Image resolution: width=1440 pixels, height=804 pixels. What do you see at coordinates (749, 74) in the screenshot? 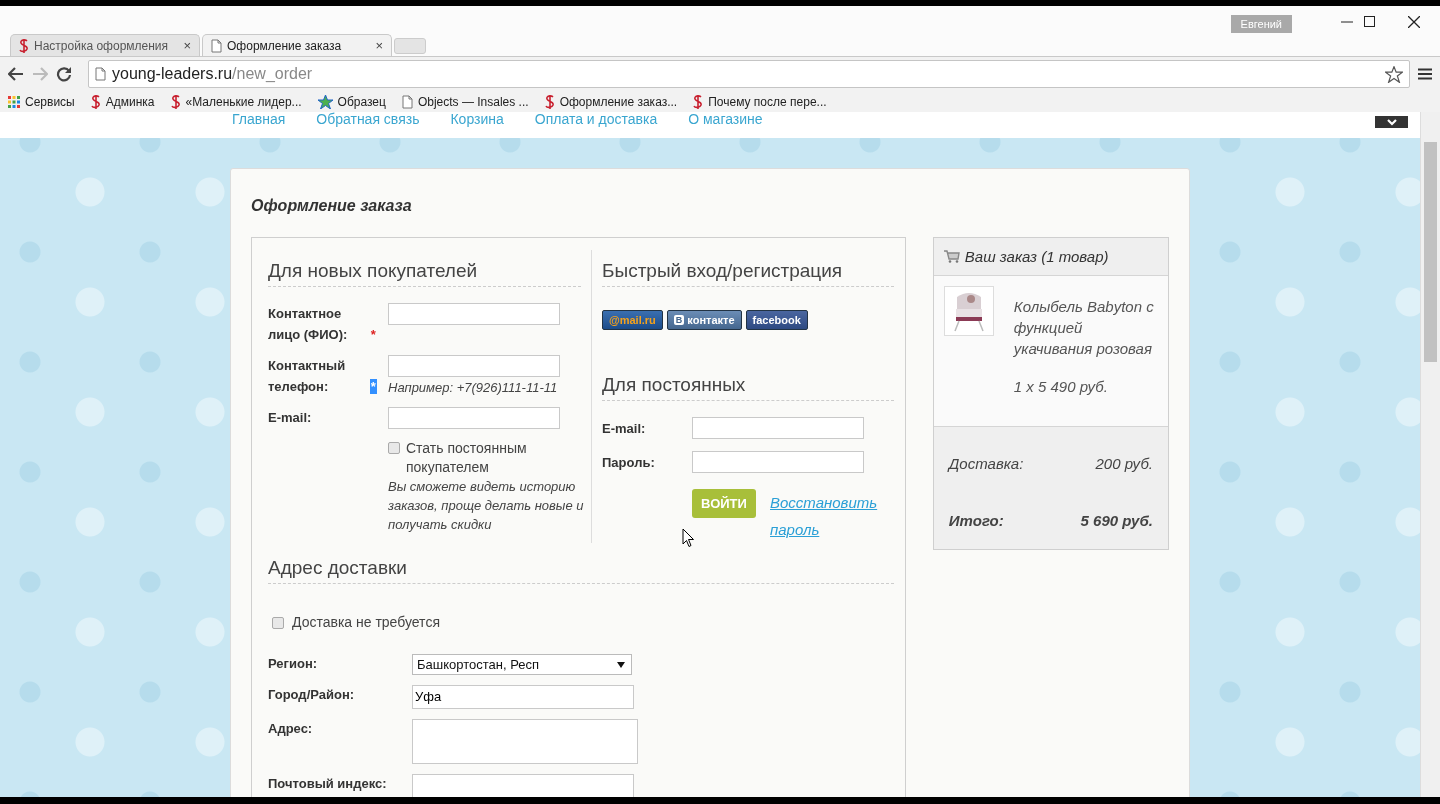
I see `address-bar: young-leaders.ru/new_order` at bounding box center [749, 74].